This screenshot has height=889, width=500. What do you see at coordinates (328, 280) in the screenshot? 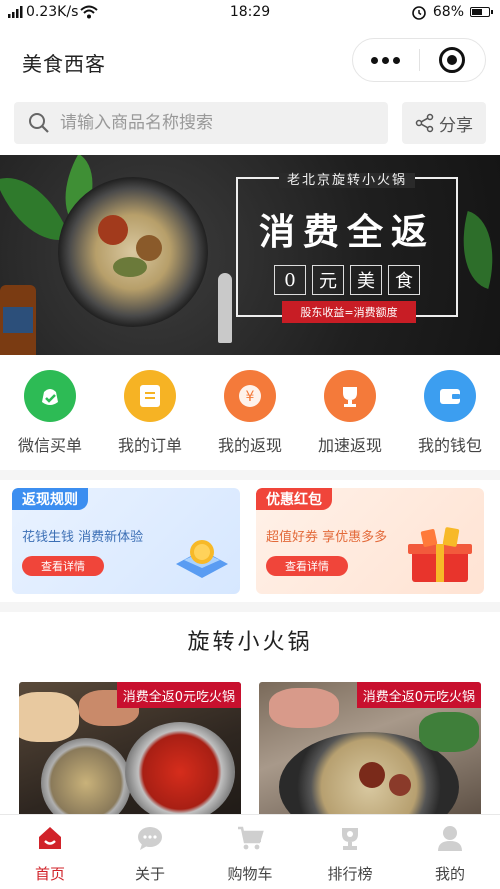
I see `banner-sub-char: 元` at bounding box center [328, 280].